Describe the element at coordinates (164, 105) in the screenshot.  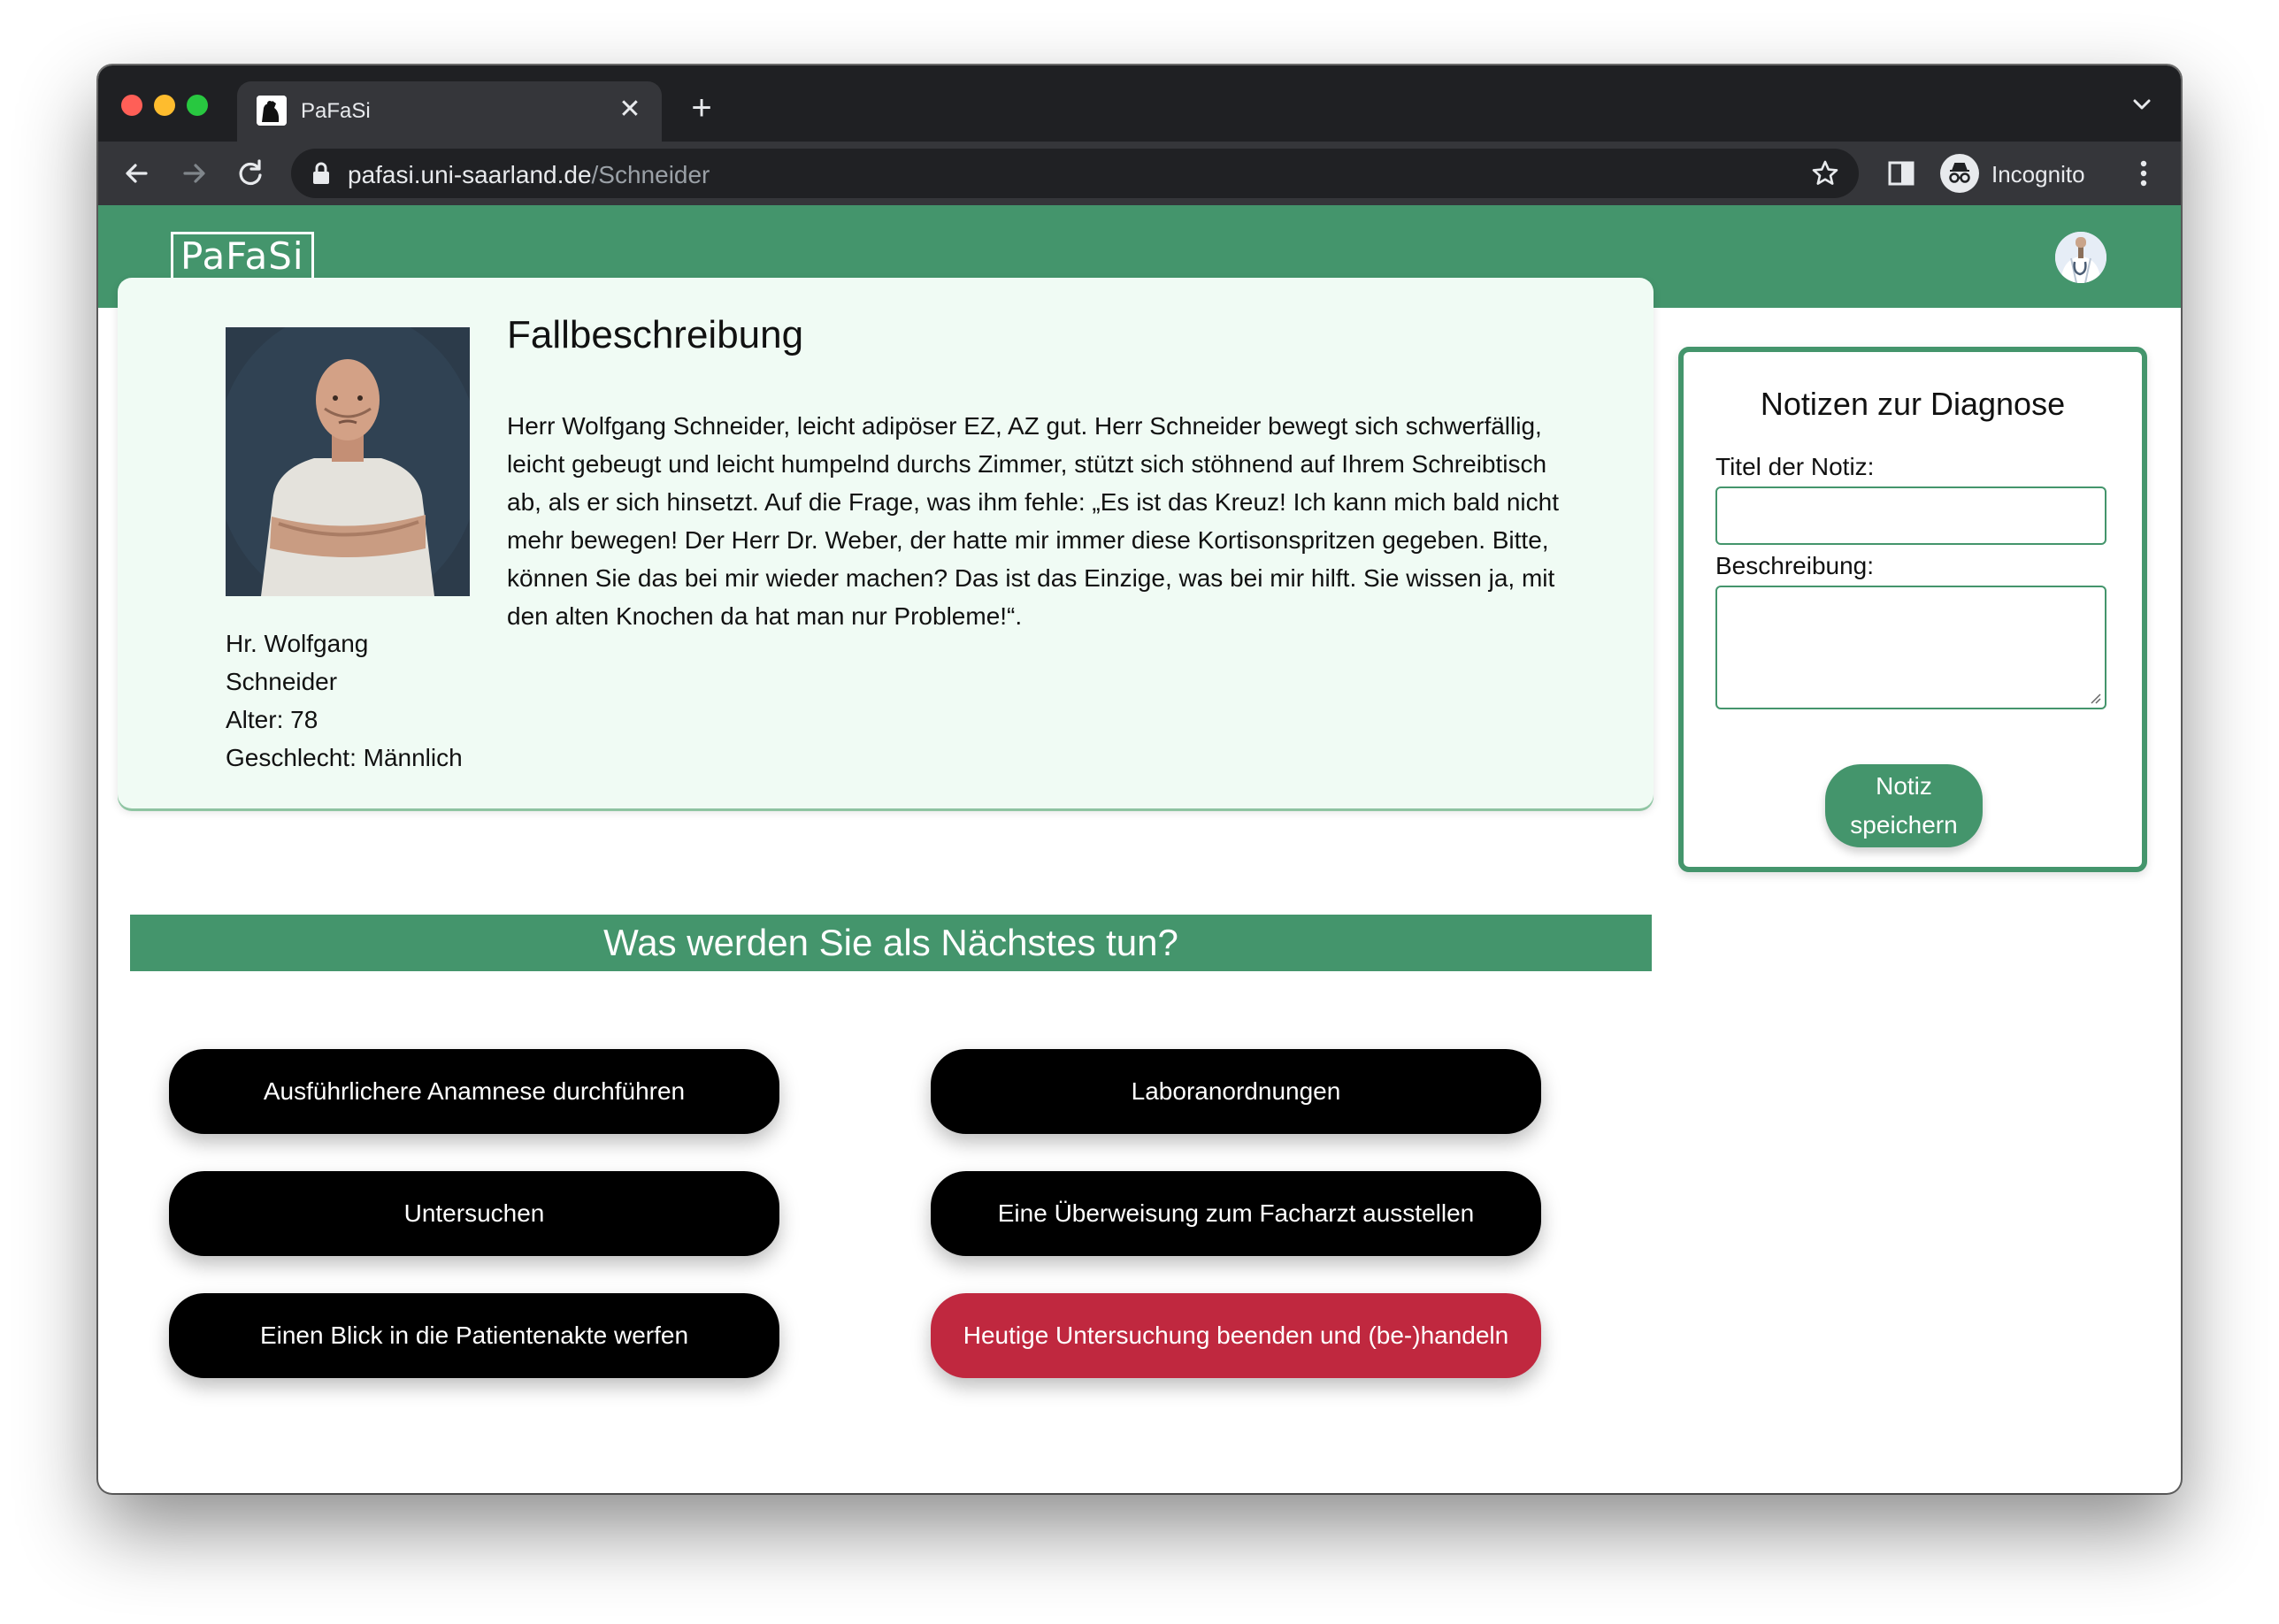
I see `minimize-window-button` at that location.